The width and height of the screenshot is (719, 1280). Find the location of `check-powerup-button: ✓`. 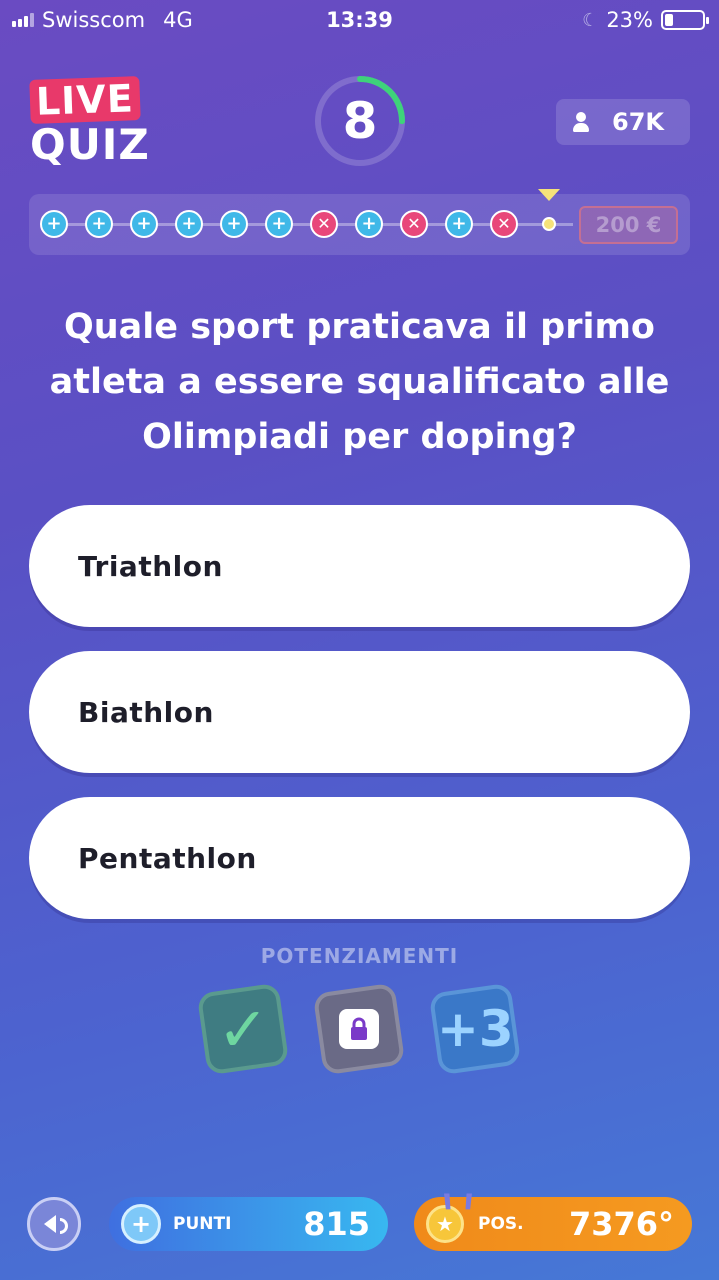

check-powerup-button: ✓ is located at coordinates (243, 1029).